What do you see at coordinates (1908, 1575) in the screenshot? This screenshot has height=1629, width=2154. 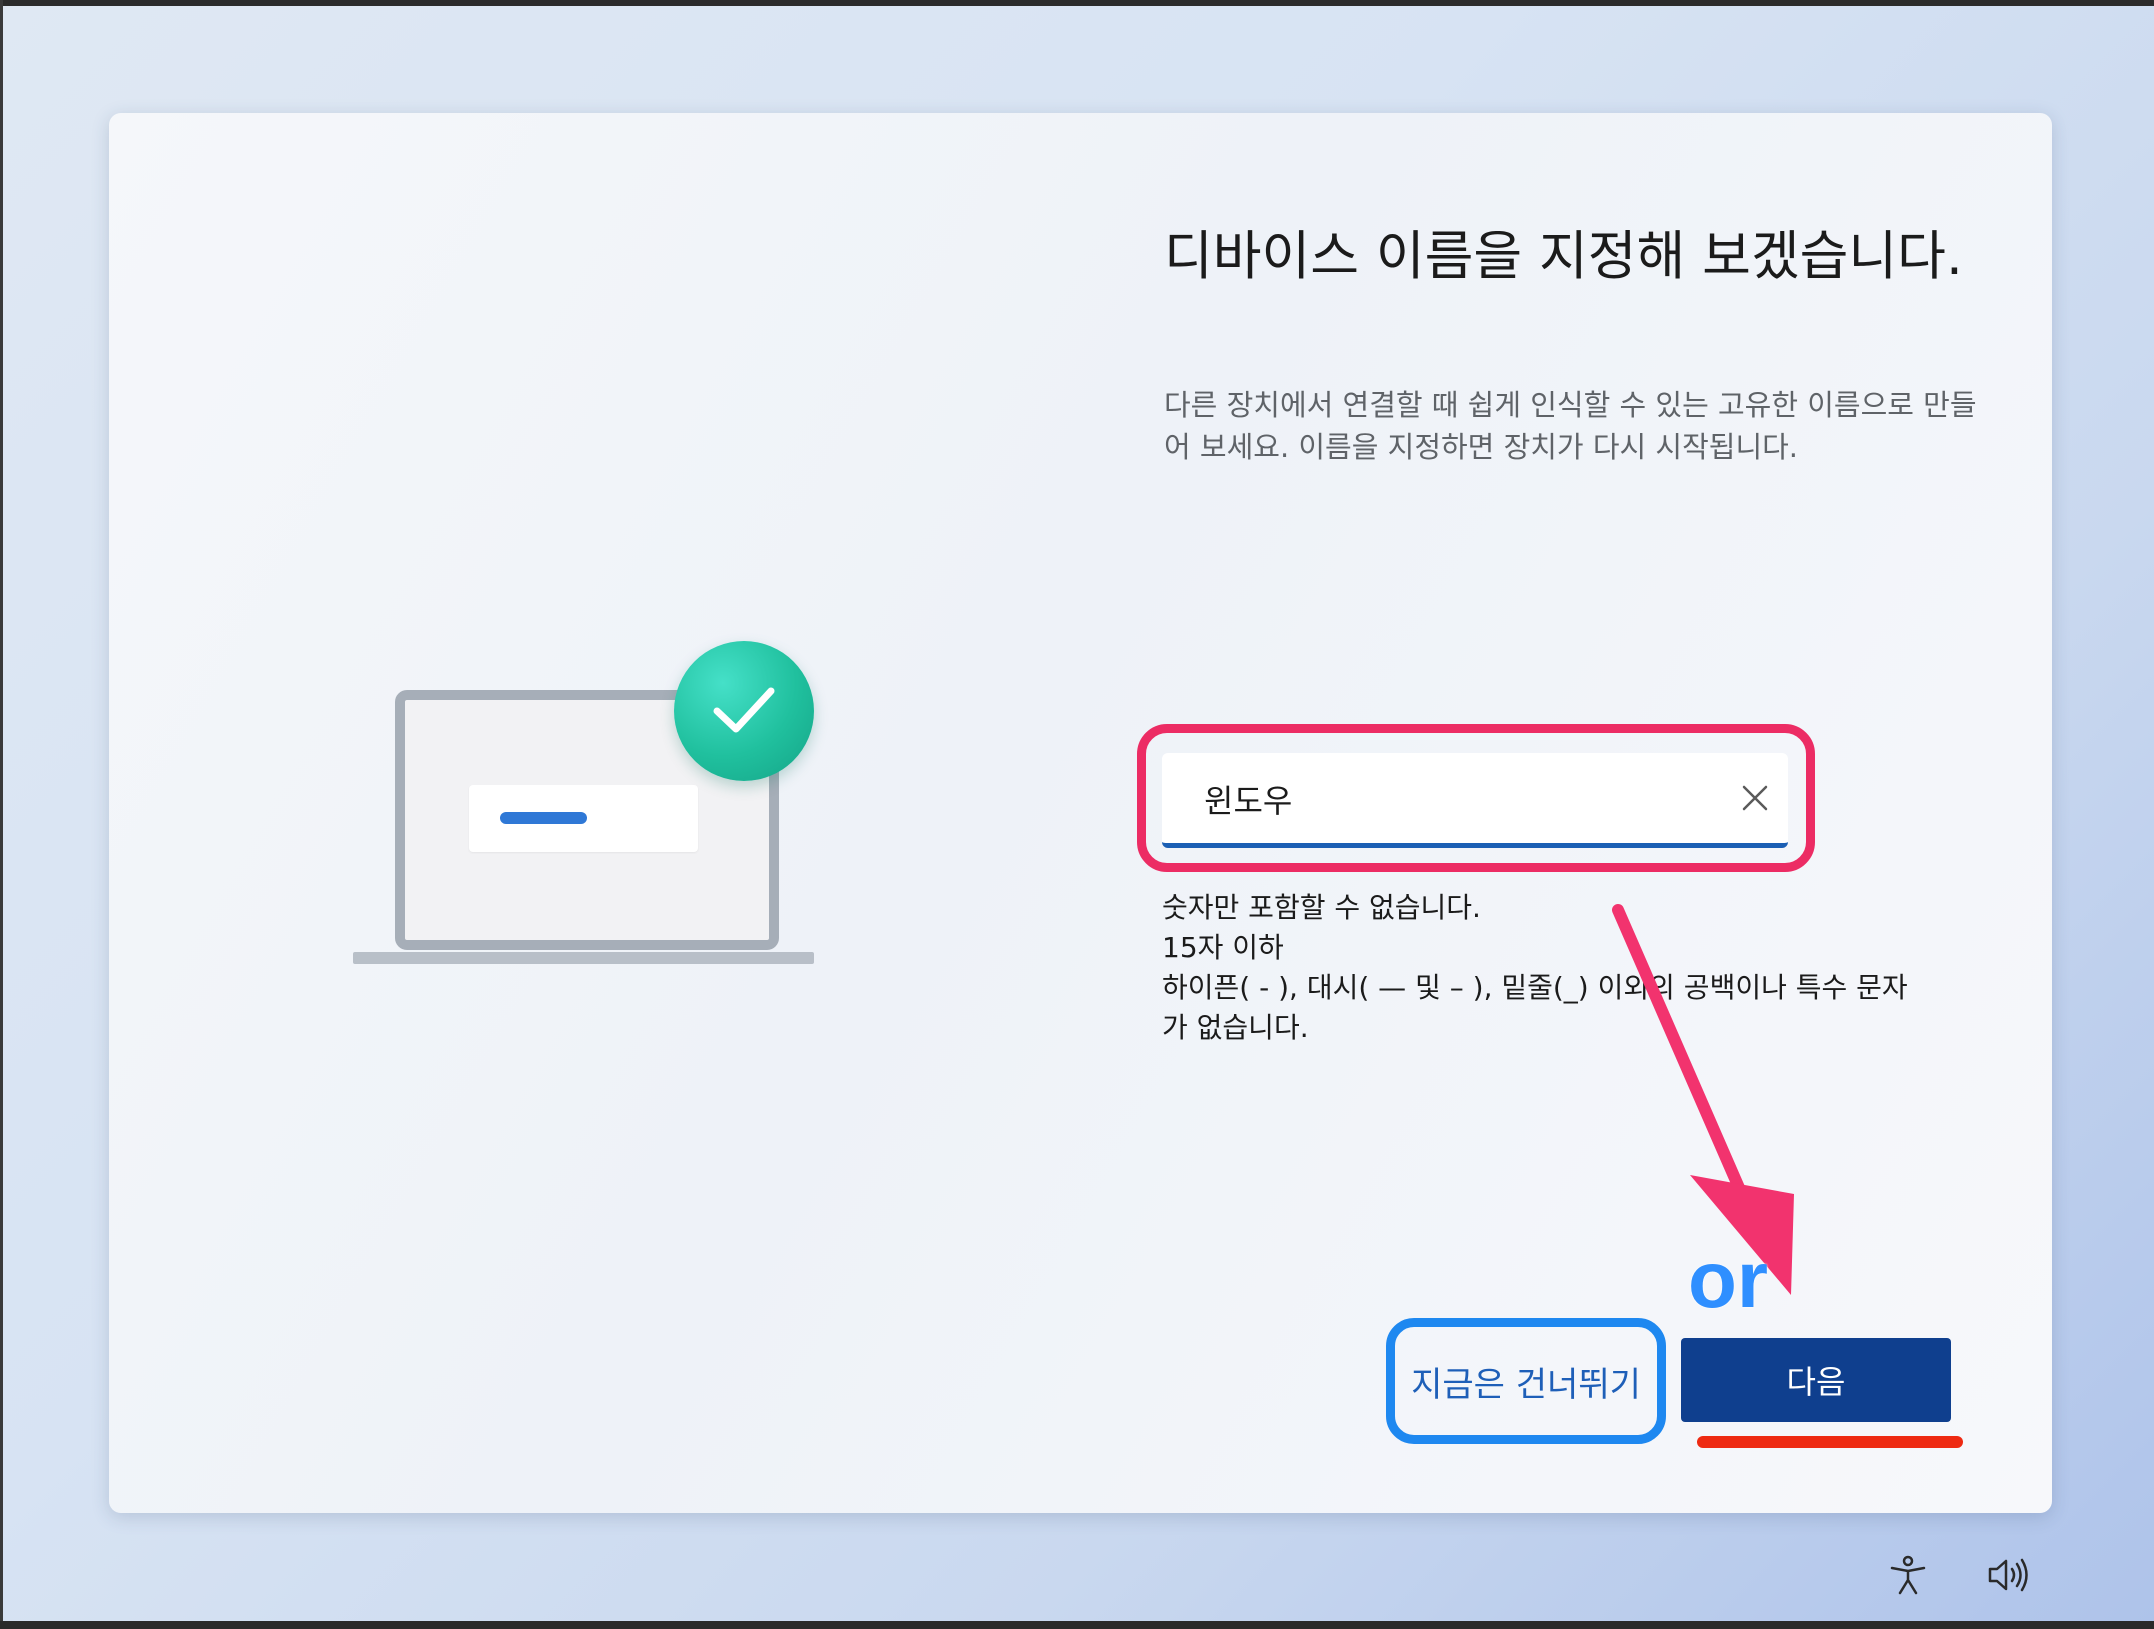 I see `accessibility-icon` at bounding box center [1908, 1575].